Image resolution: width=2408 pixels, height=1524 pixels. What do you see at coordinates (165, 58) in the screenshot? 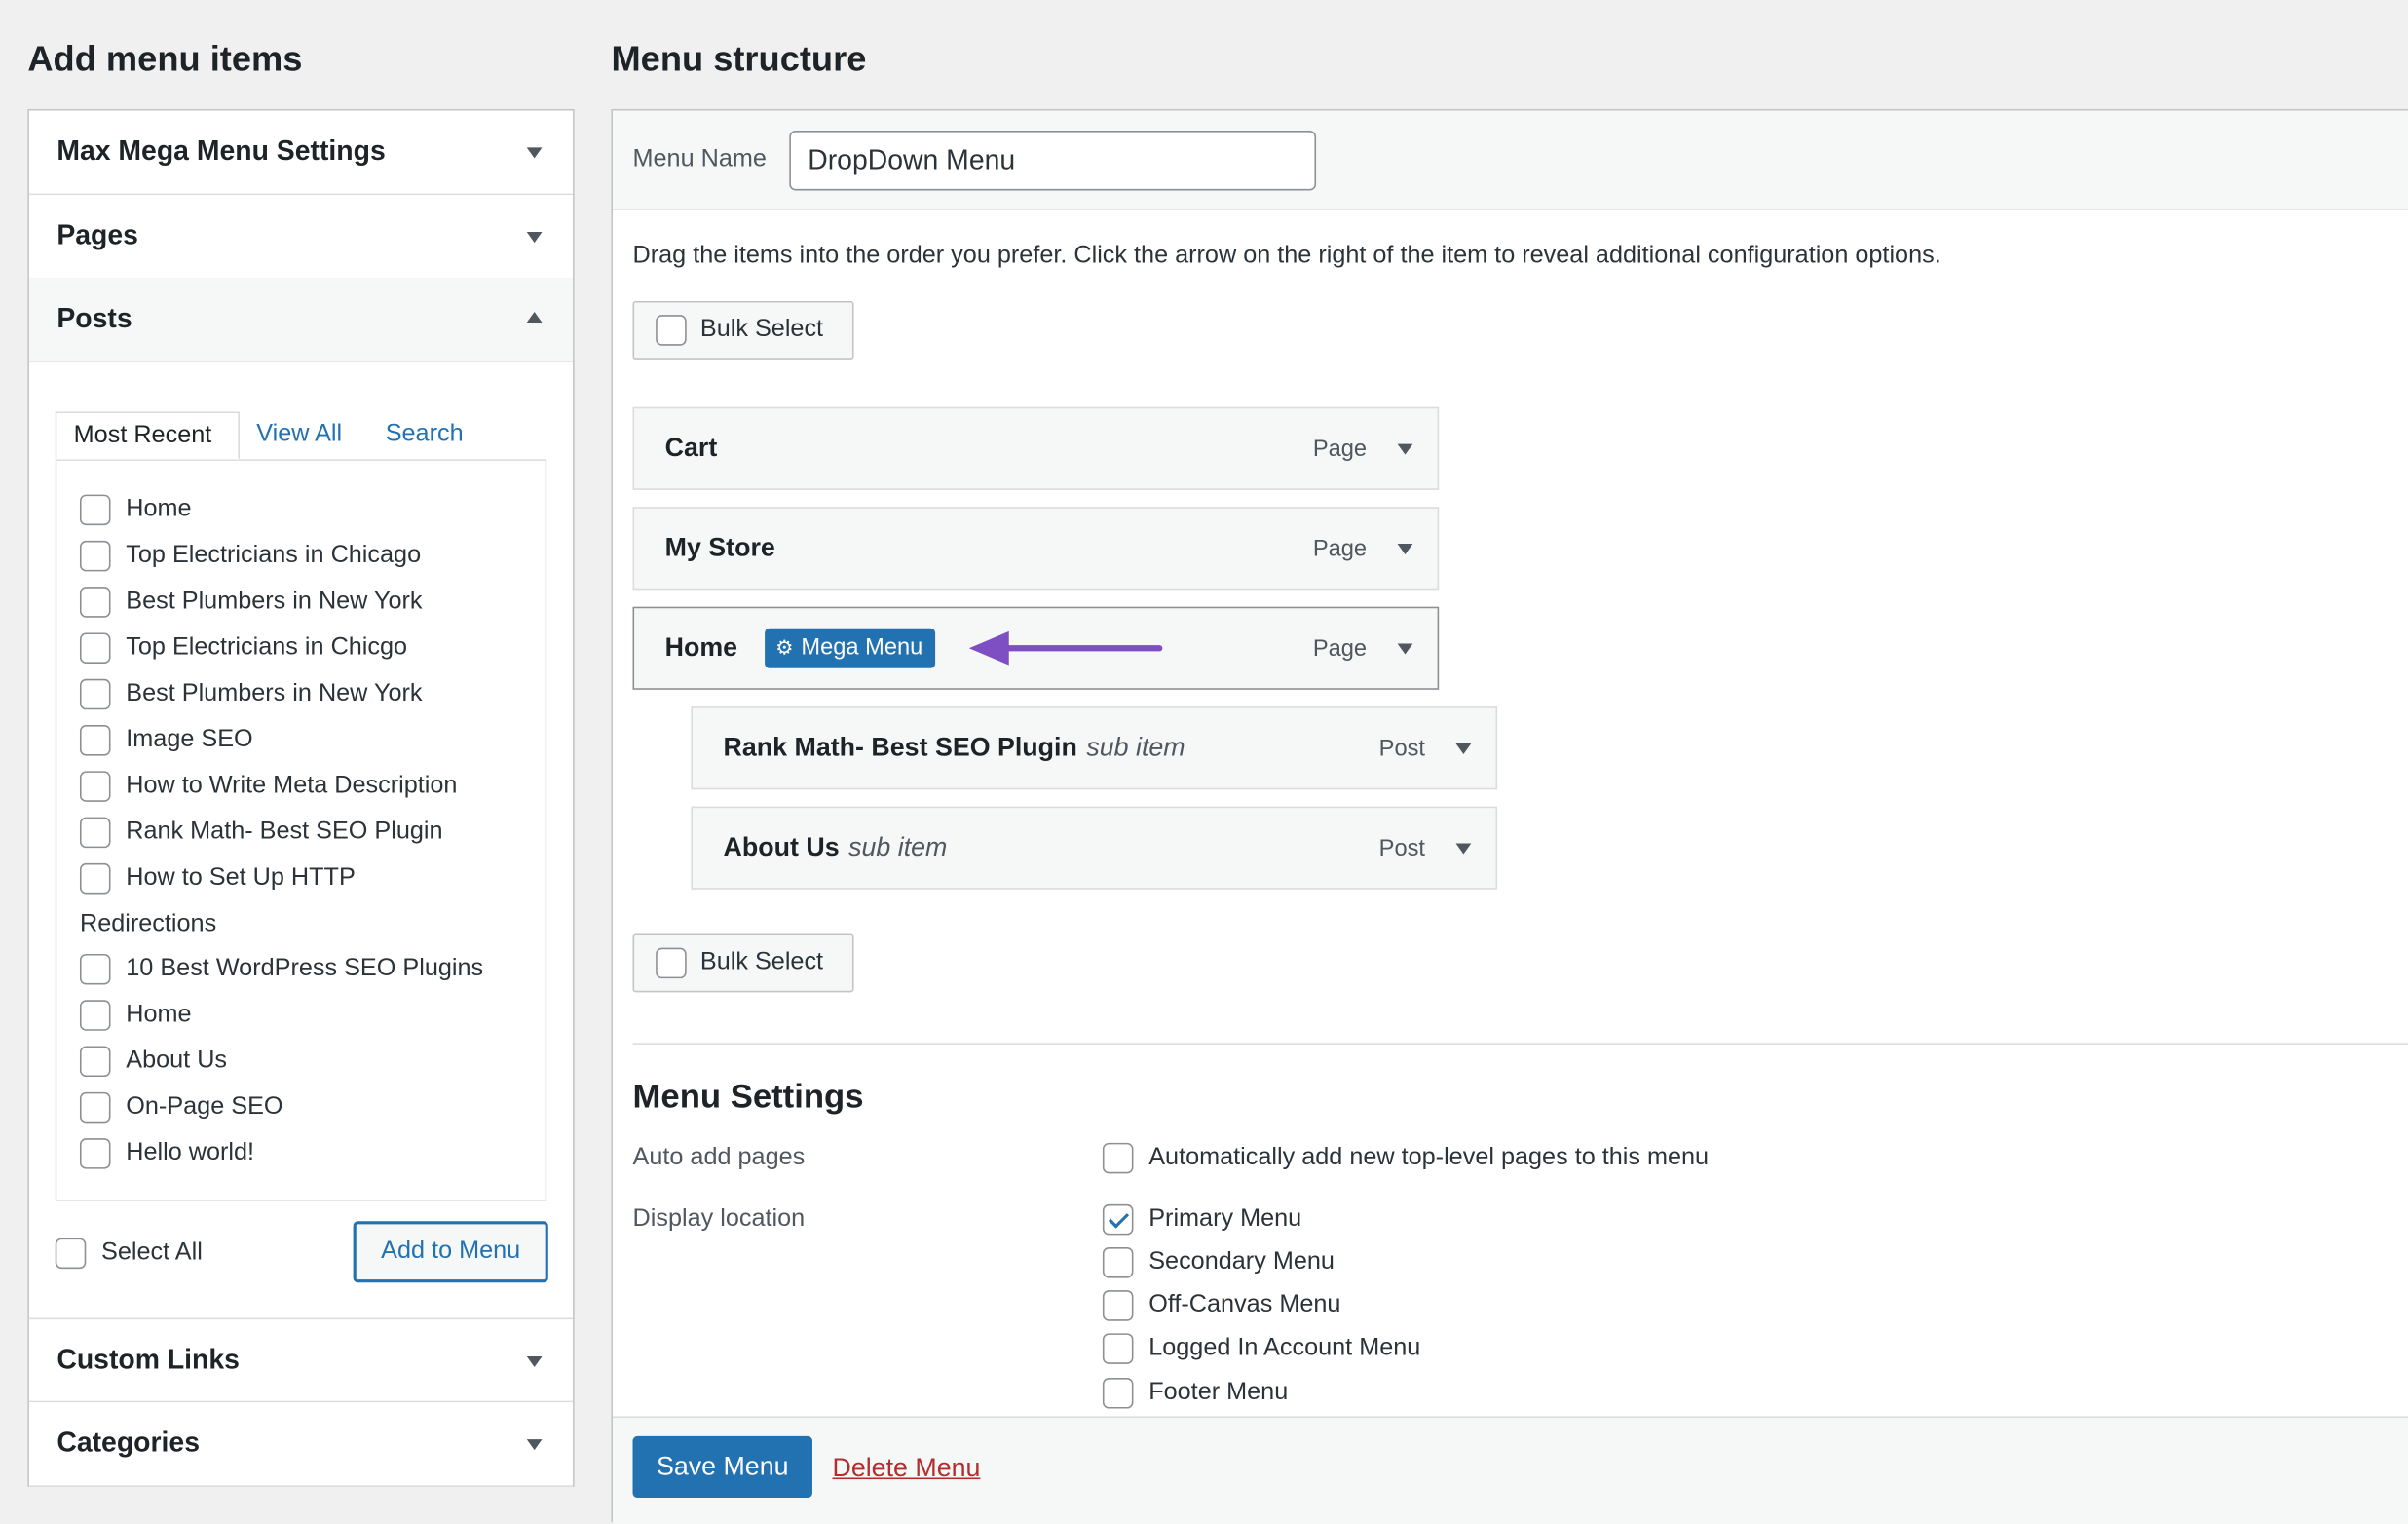
I see `add-menu-items-title: Add menu items` at bounding box center [165, 58].